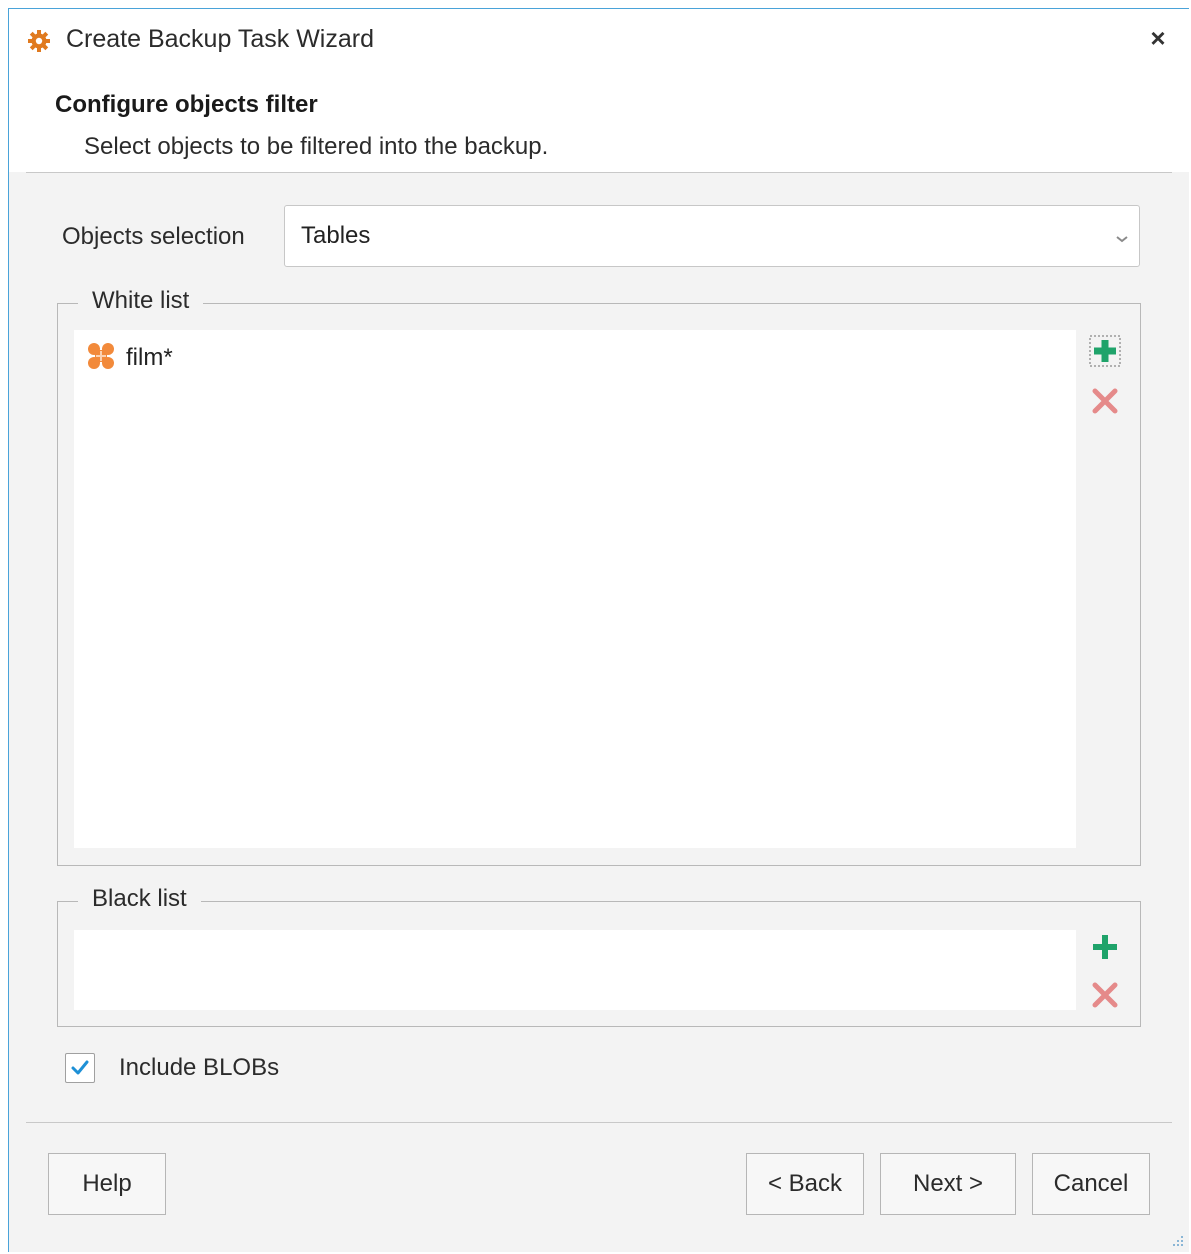 This screenshot has height=1254, width=1191. Describe the element at coordinates (599, 1122) in the screenshot. I see `footer-divider` at that location.